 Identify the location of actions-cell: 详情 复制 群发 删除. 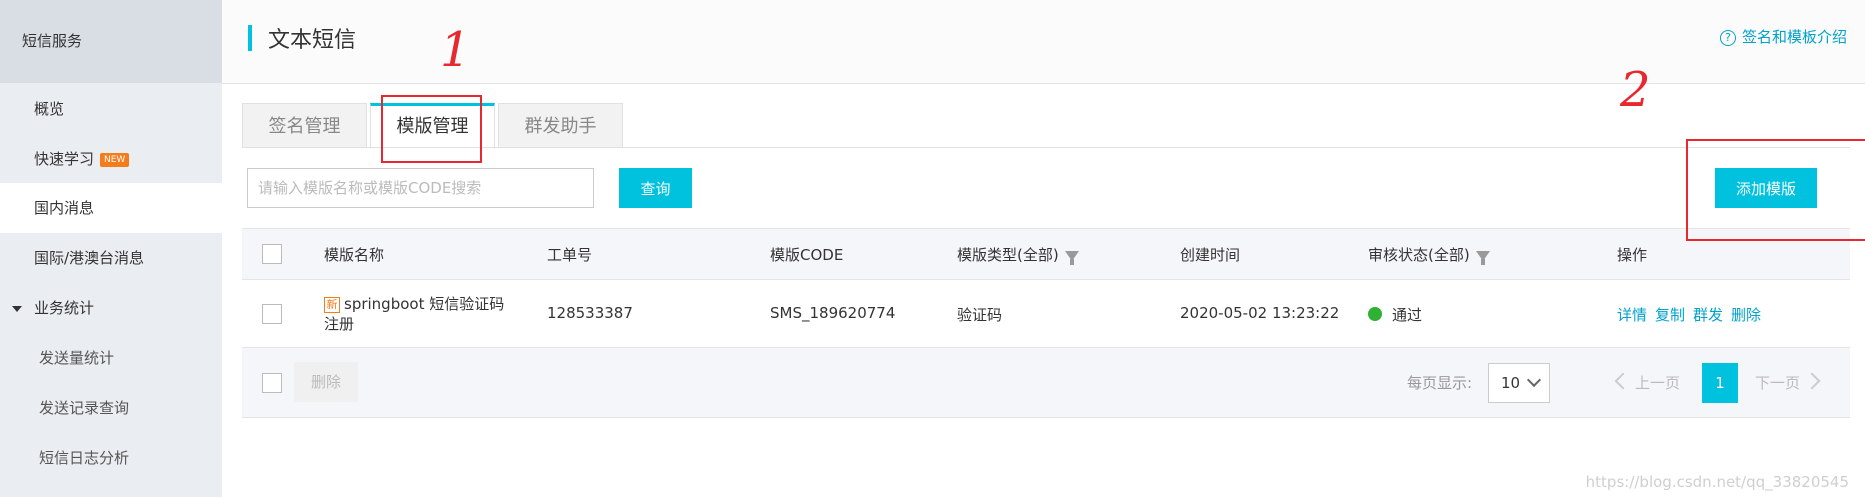
(1693, 314).